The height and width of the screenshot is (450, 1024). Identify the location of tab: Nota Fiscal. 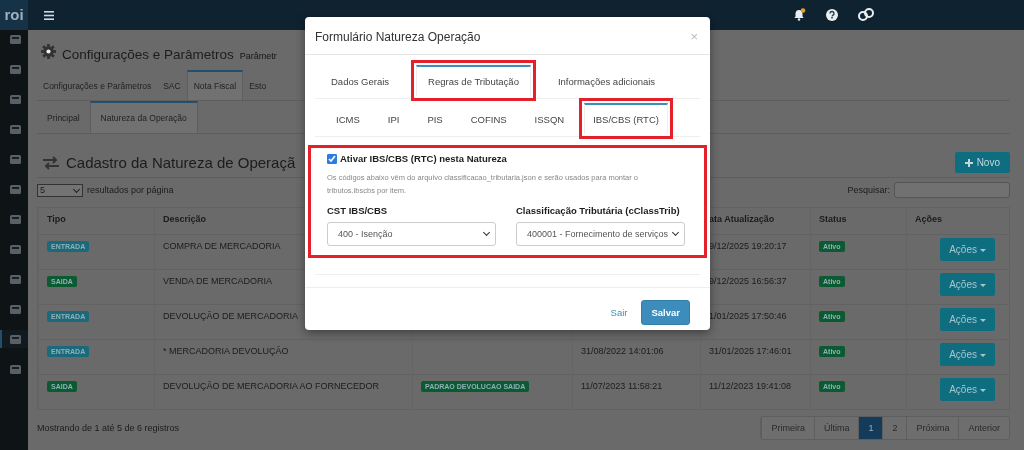
(215, 85).